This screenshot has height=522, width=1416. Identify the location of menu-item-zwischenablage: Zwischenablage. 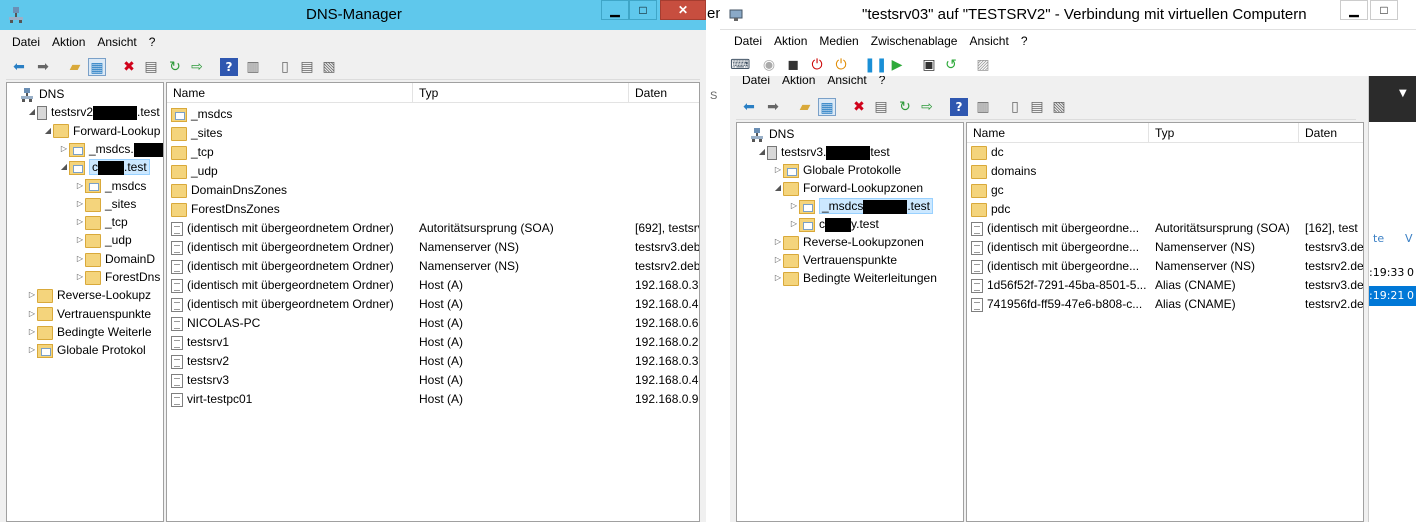
(914, 39).